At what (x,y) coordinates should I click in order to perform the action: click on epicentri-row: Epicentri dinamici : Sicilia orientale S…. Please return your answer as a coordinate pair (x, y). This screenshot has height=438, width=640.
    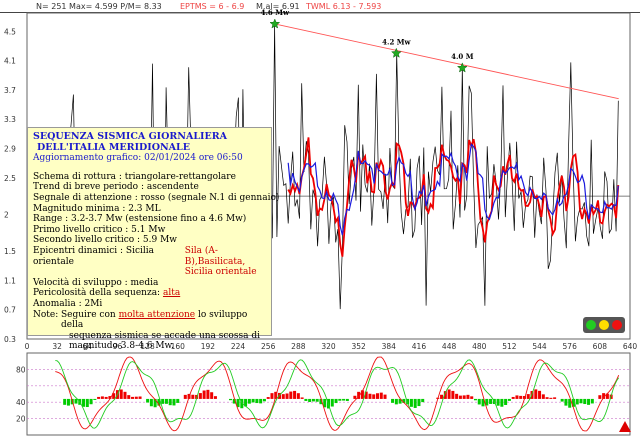
    Looking at the image, I should click on (152, 262).